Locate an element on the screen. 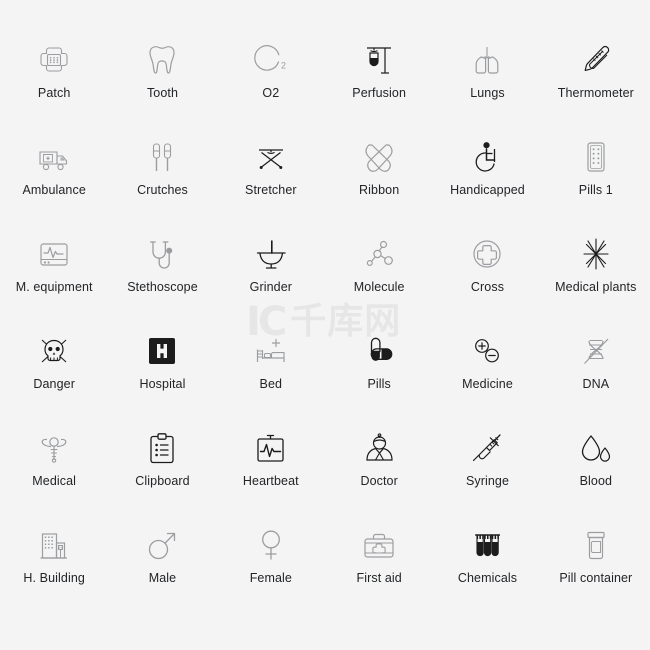  svg-text: H is located at coordinates (60, 547).